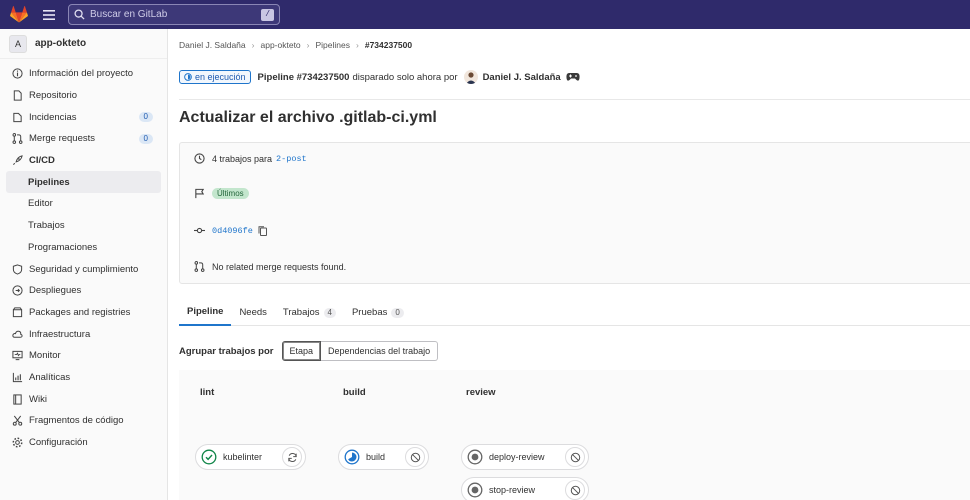 The image size is (970, 500). I want to click on breadcrumb-current: #734237500, so click(388, 45).